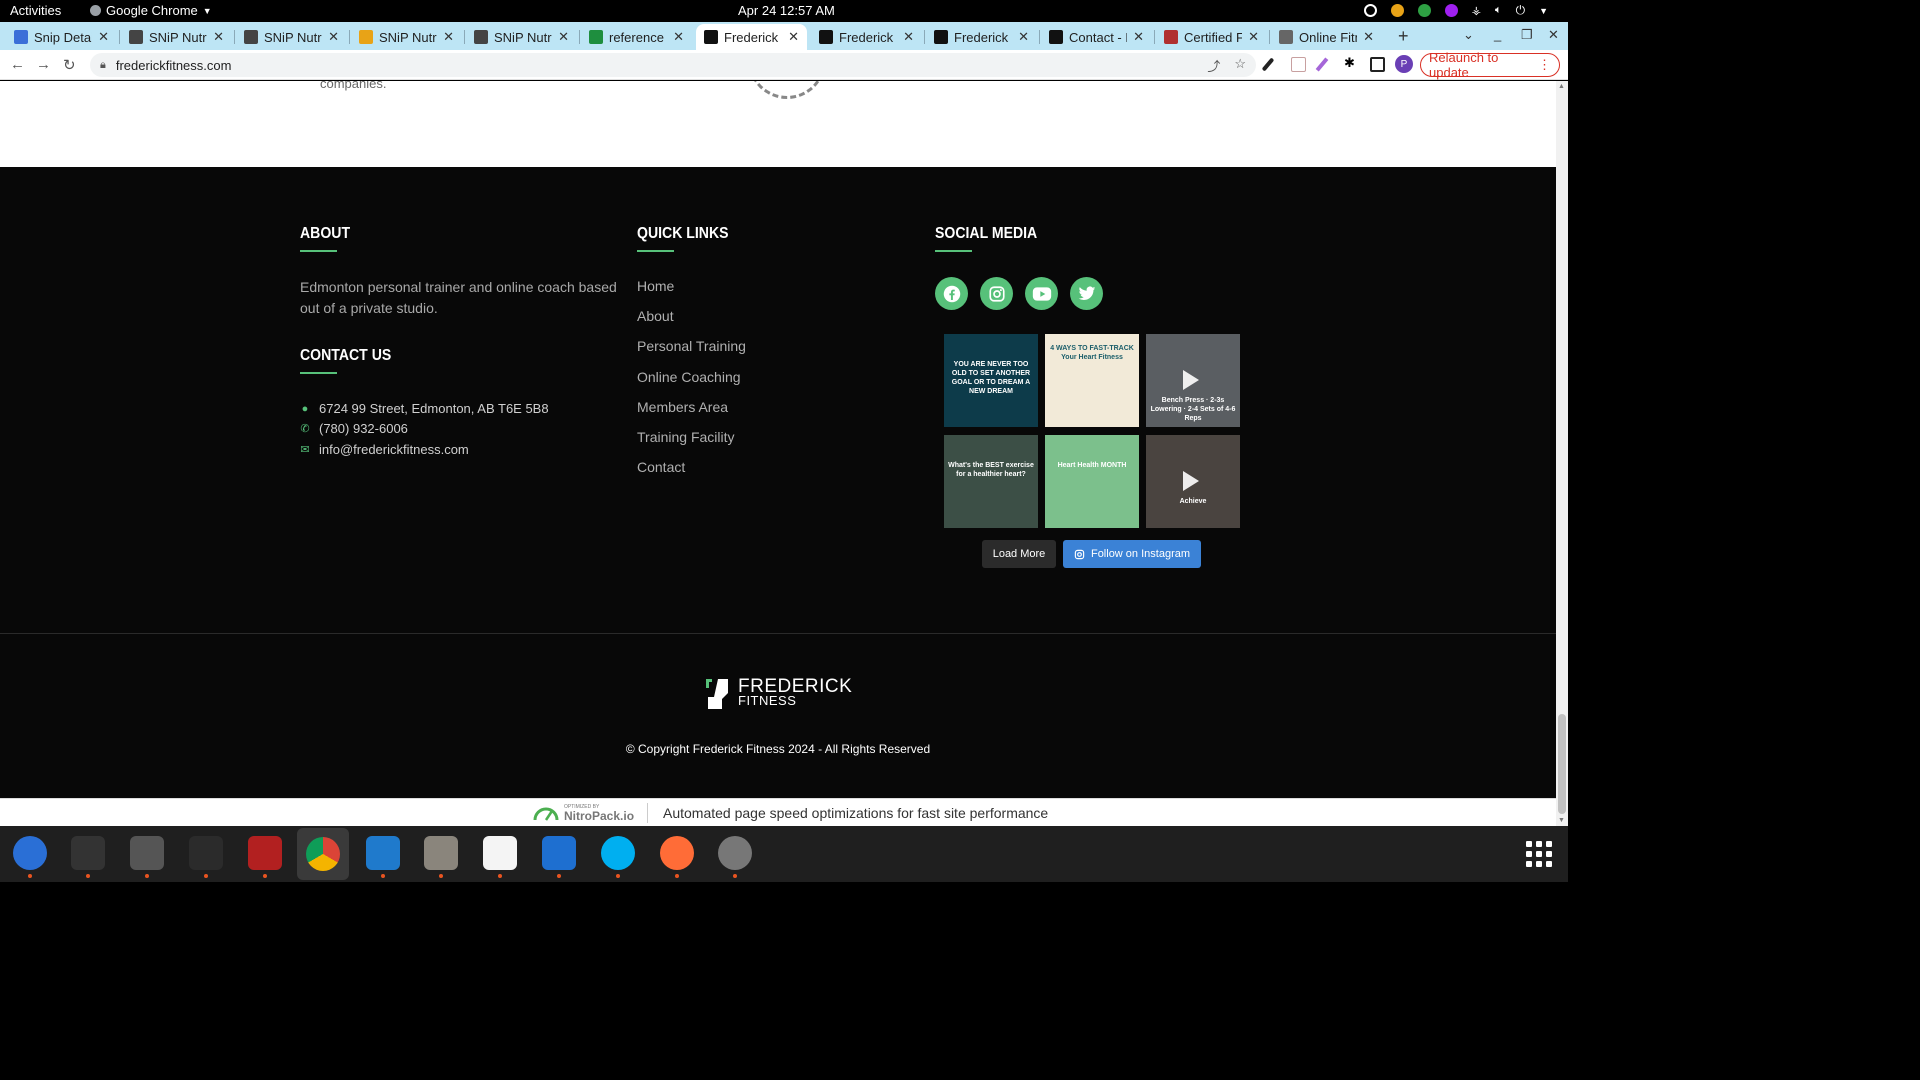 The height and width of the screenshot is (1080, 1920). Describe the element at coordinates (1041, 293) in the screenshot. I see `youtube-link` at that location.